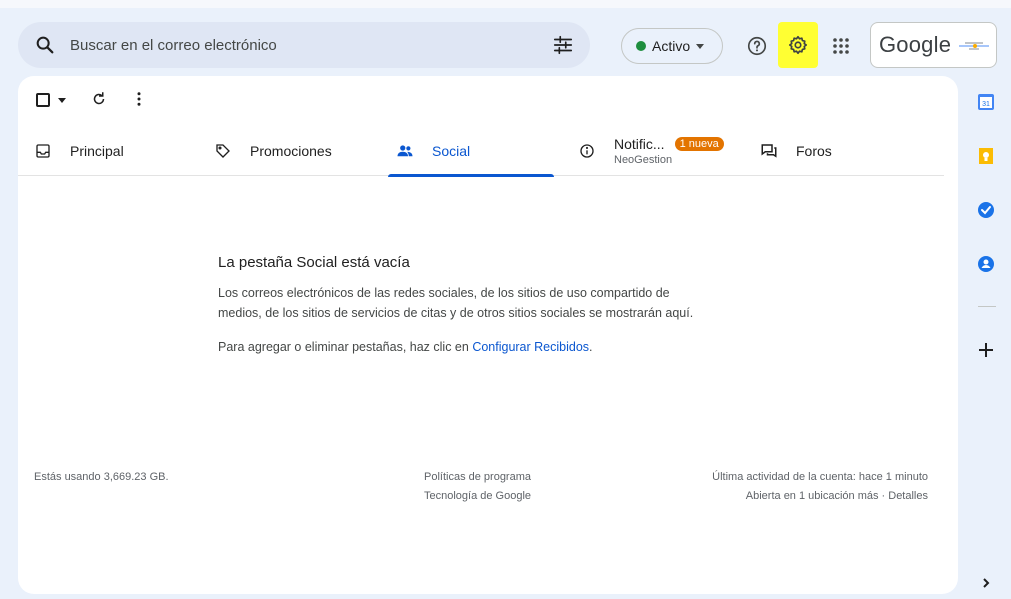 Image resolution: width=1011 pixels, height=599 pixels. I want to click on more-options-button, so click(139, 99).